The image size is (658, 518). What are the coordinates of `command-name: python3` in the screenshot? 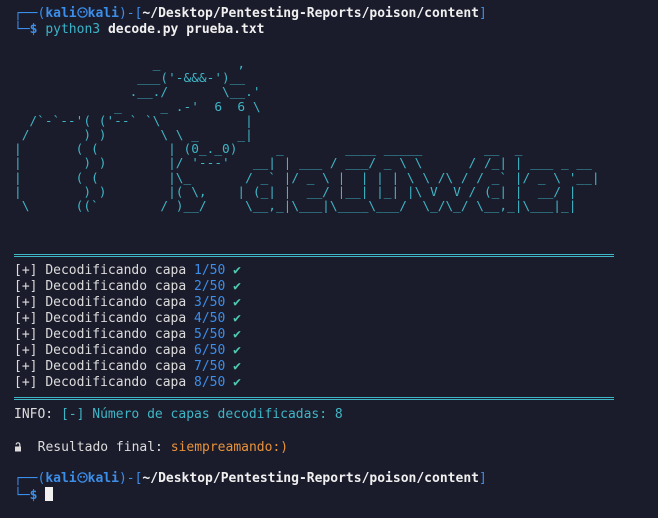 It's located at (73, 29).